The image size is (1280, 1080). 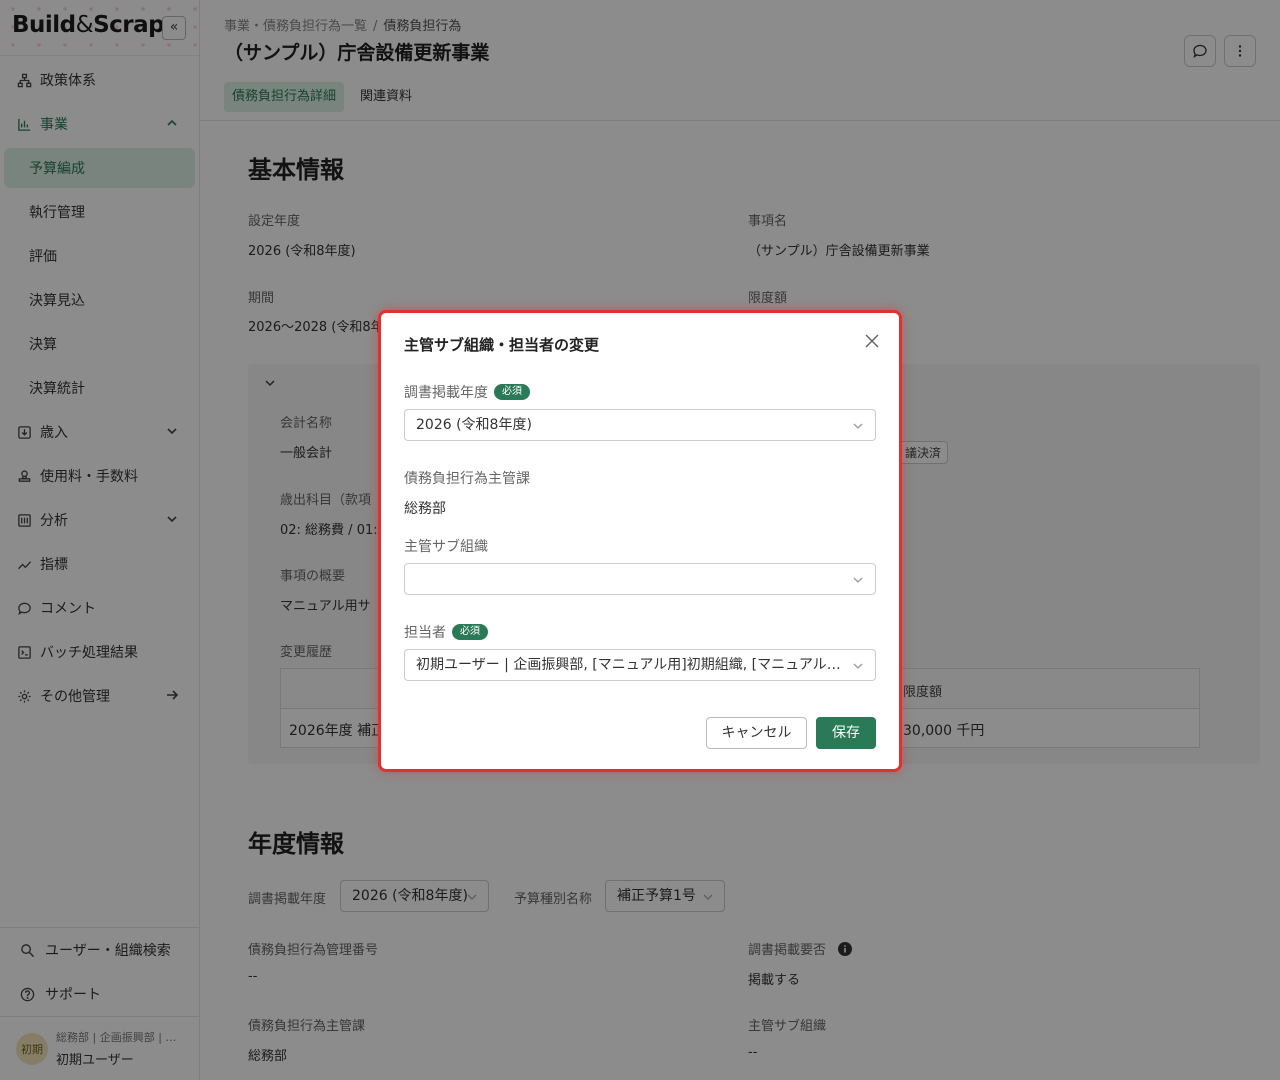 I want to click on pub-year-label-text: 調書掲載年度, so click(x=446, y=393).